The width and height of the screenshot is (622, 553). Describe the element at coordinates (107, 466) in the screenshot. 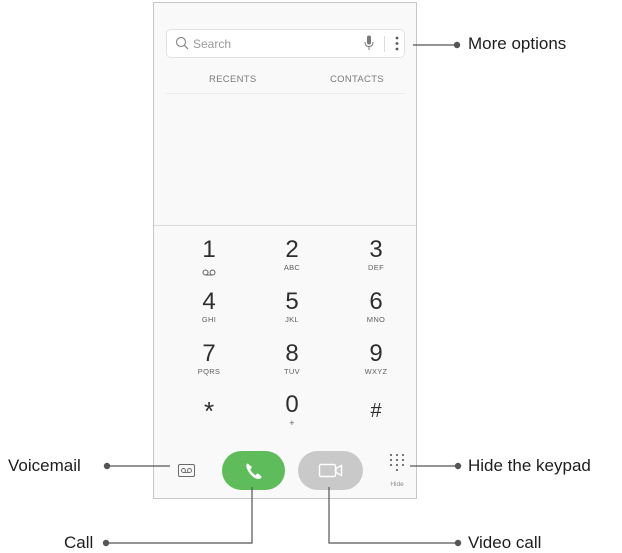

I see `voicemail-dot` at that location.